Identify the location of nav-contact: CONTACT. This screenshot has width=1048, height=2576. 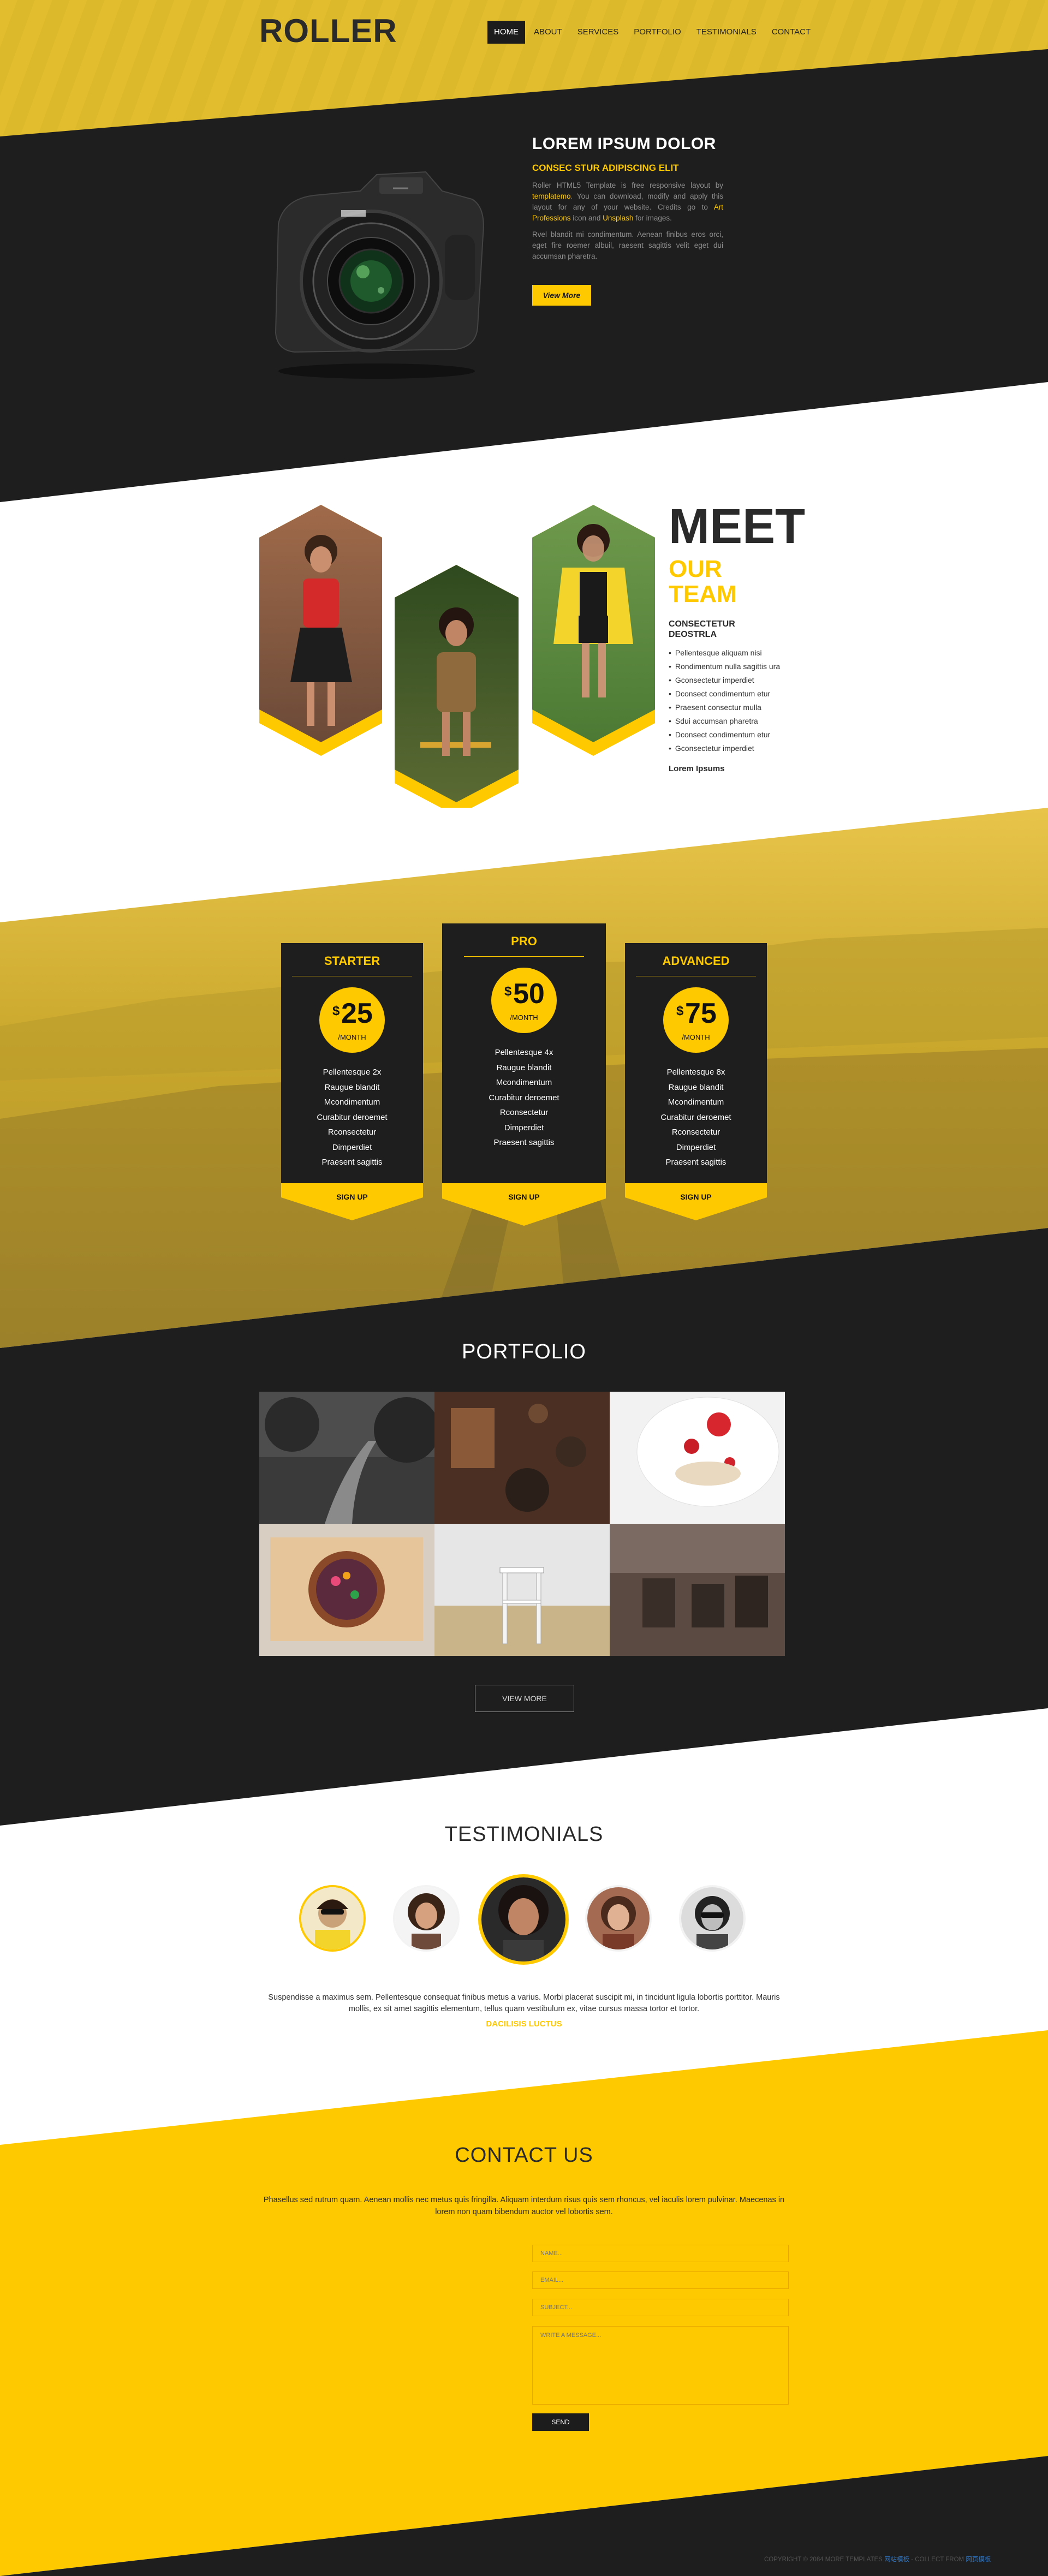
(791, 32).